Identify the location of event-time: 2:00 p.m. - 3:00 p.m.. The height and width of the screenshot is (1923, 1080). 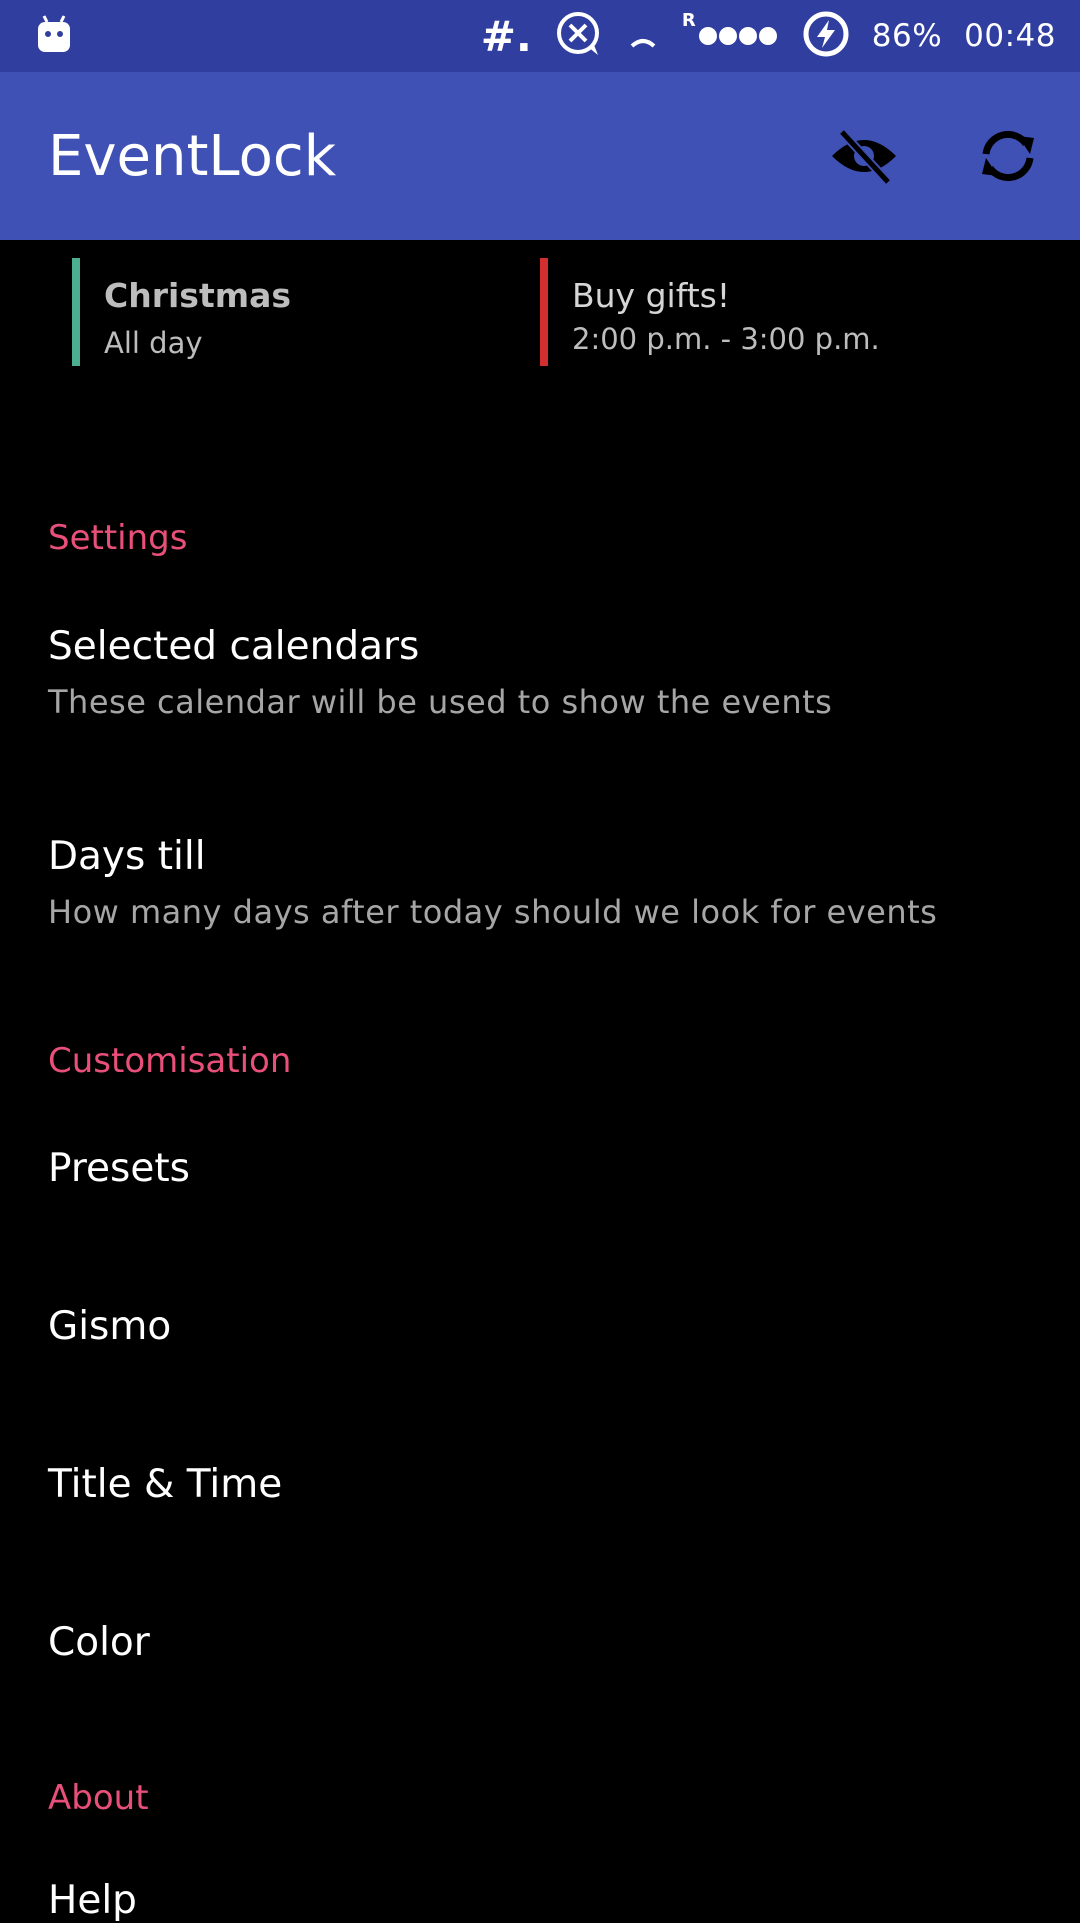
(726, 339).